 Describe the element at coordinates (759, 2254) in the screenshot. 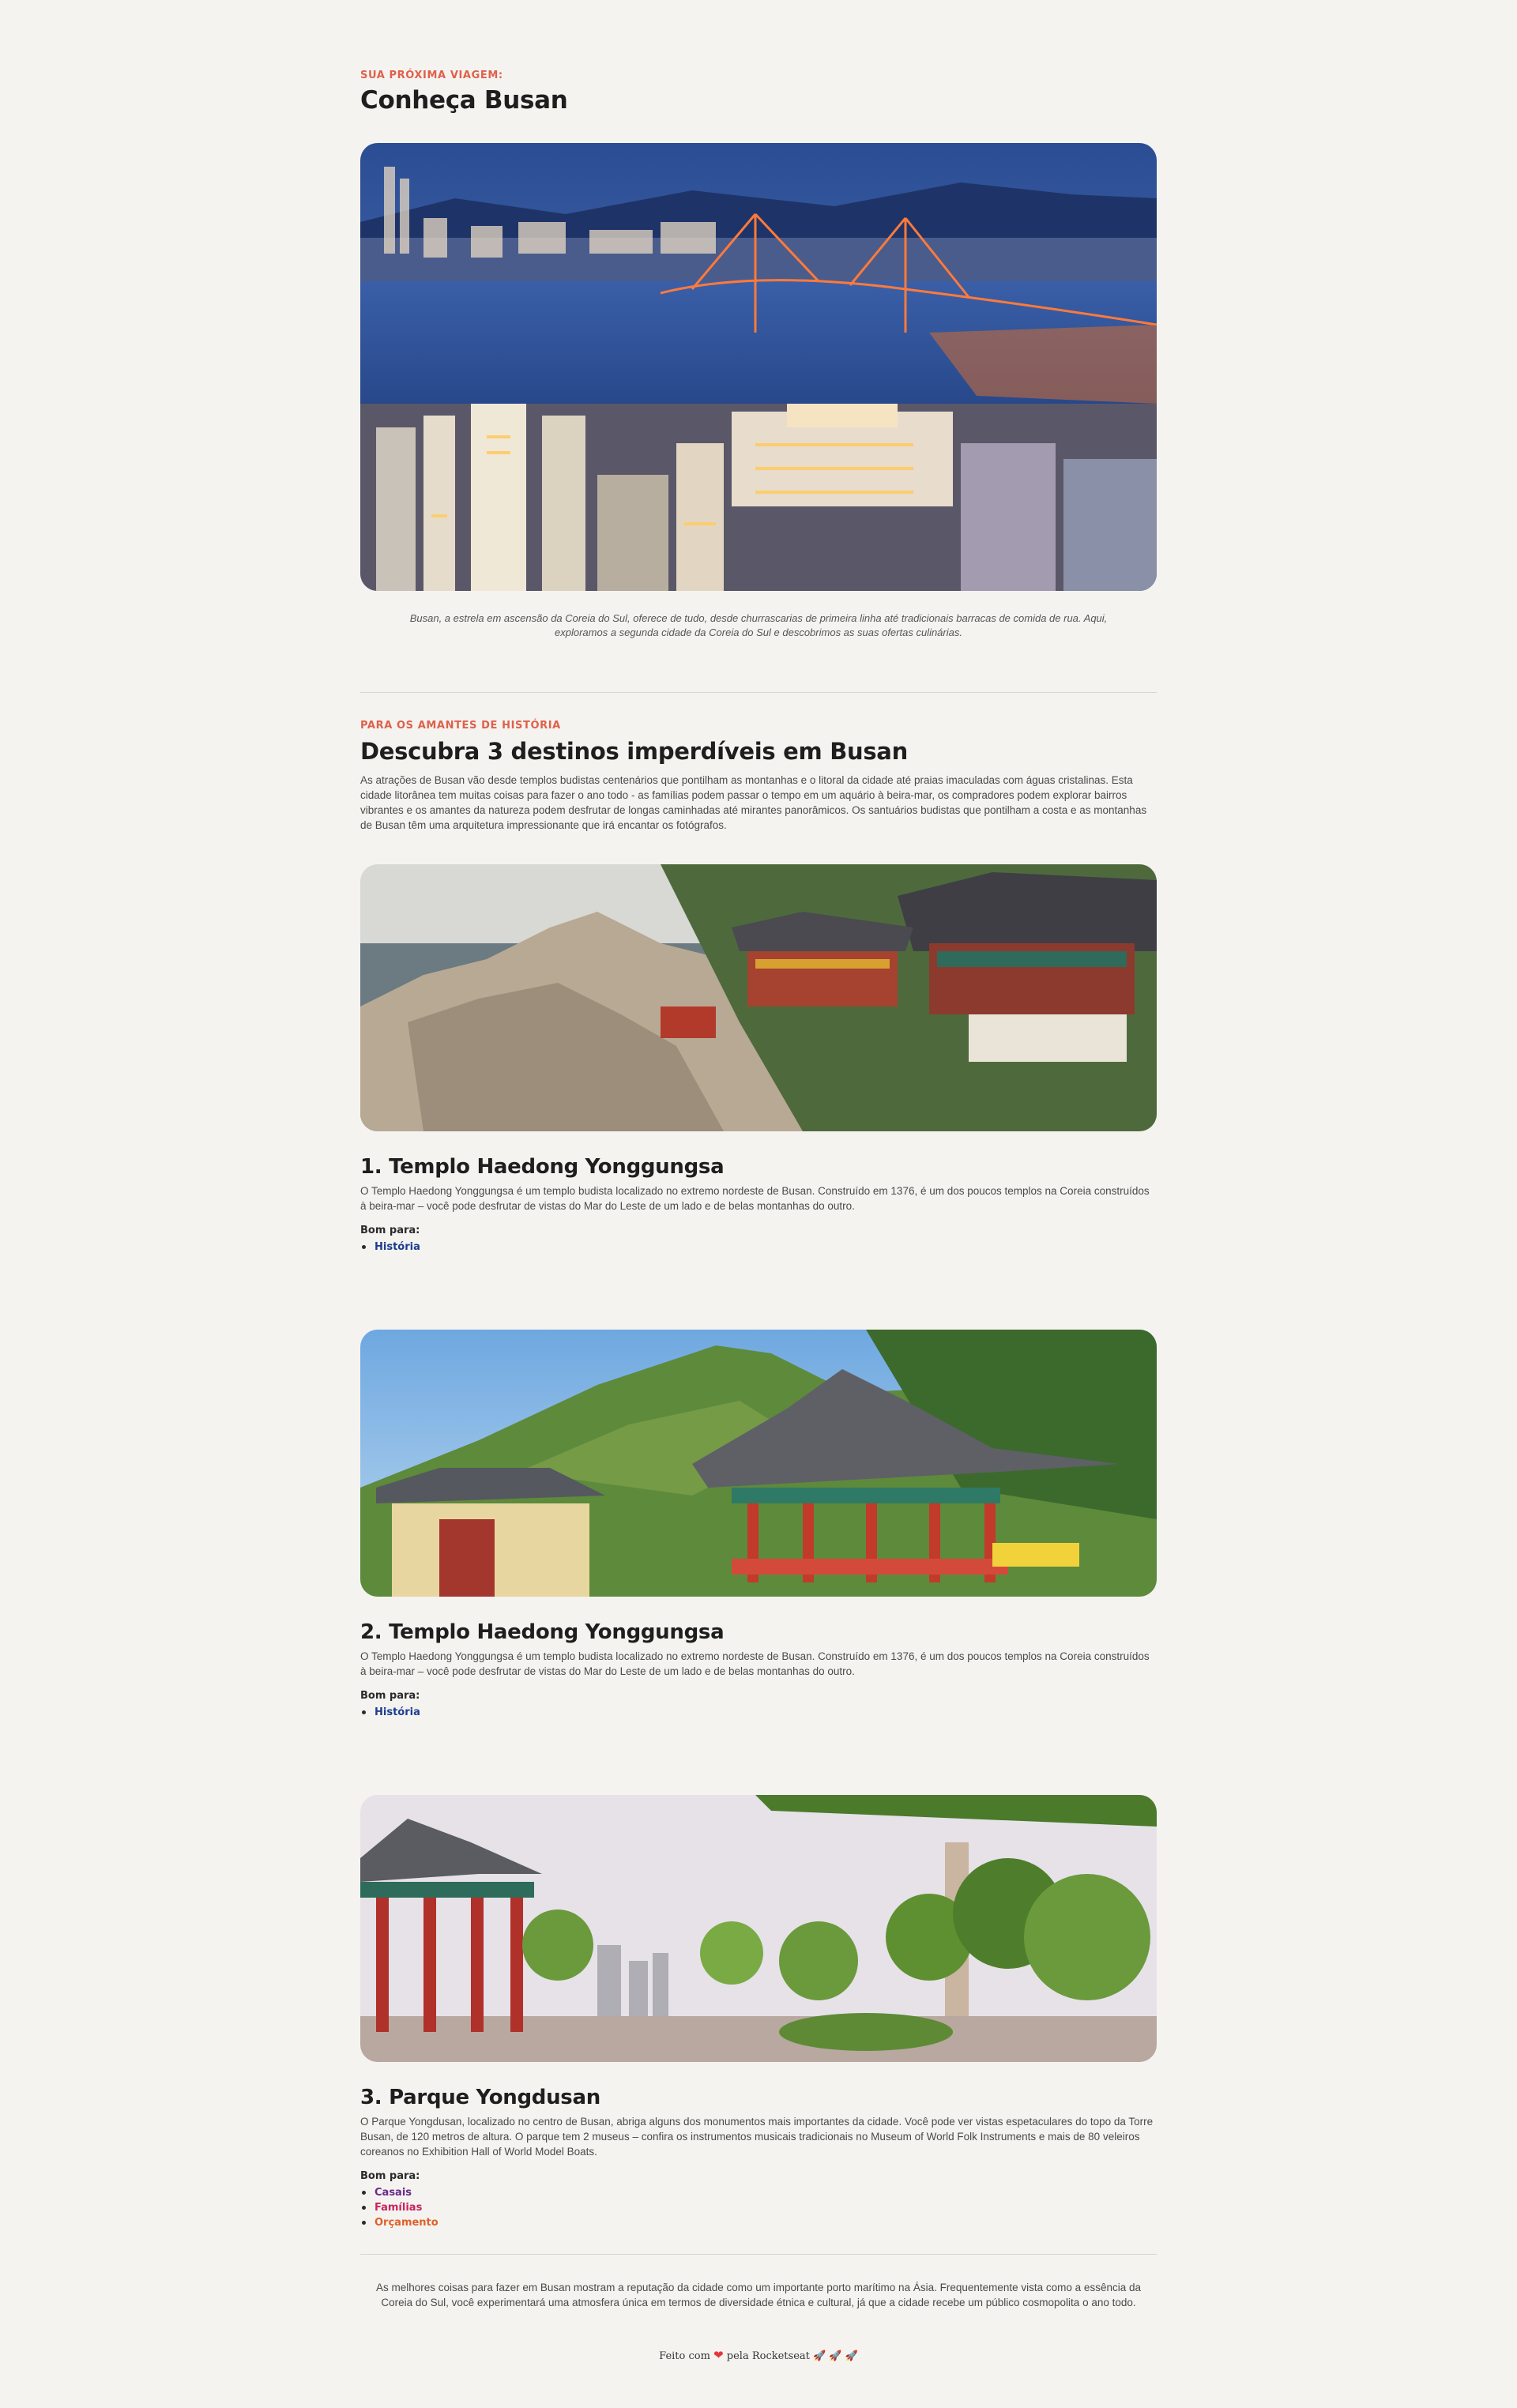

I see `closing-divider` at that location.